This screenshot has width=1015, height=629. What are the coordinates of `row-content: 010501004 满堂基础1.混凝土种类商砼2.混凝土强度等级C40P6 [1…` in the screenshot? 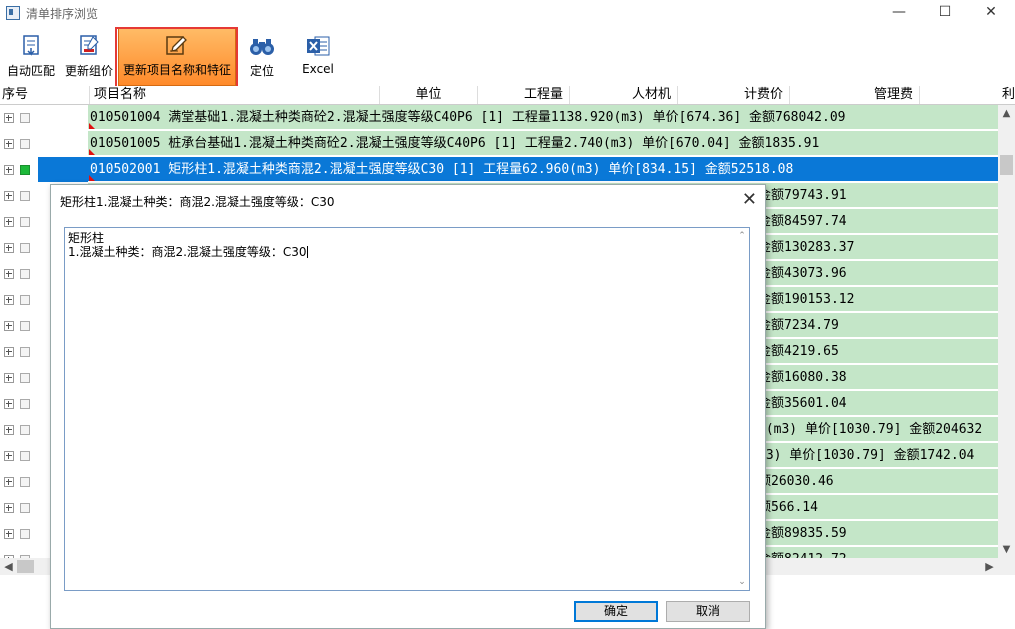 It's located at (543, 117).